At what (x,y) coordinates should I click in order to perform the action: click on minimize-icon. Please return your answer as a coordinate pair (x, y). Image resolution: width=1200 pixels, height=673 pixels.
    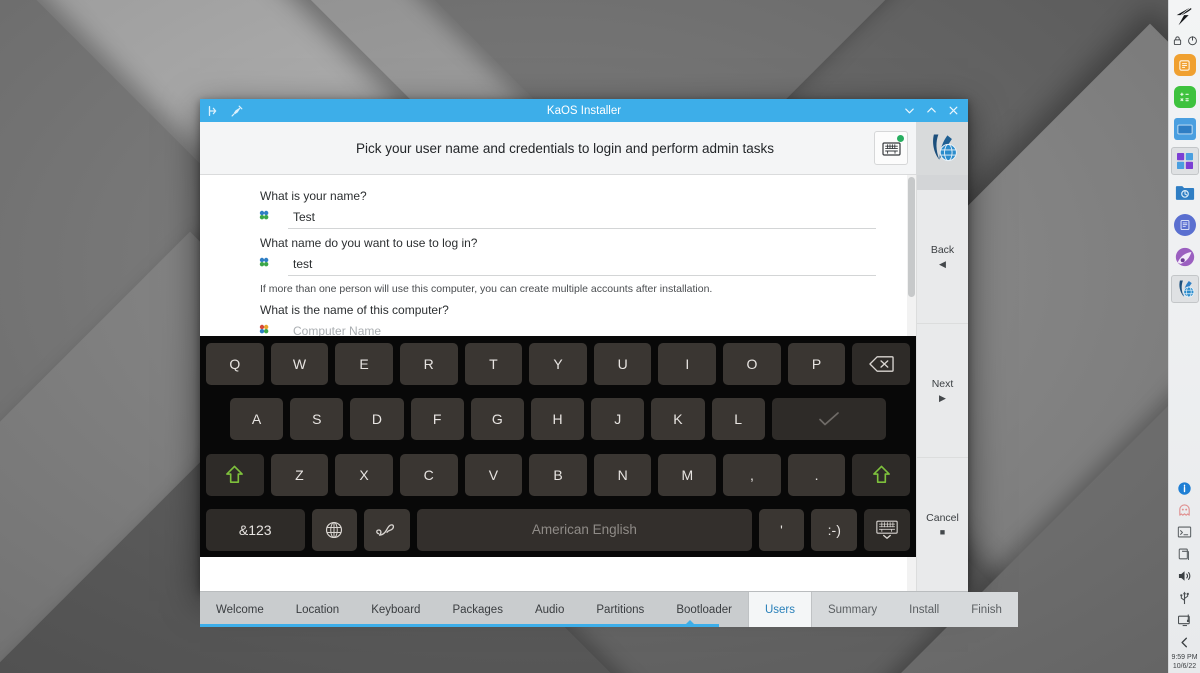
    Looking at the image, I should click on (909, 110).